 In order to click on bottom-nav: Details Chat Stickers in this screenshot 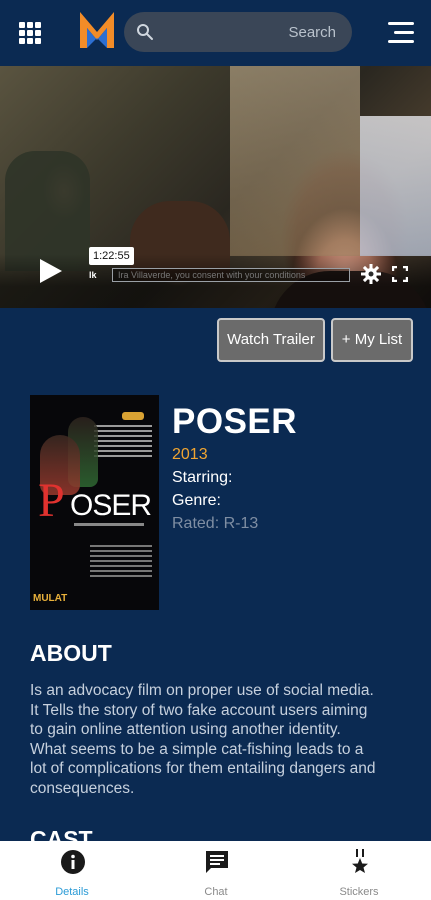, I will do `click(215, 870)`.